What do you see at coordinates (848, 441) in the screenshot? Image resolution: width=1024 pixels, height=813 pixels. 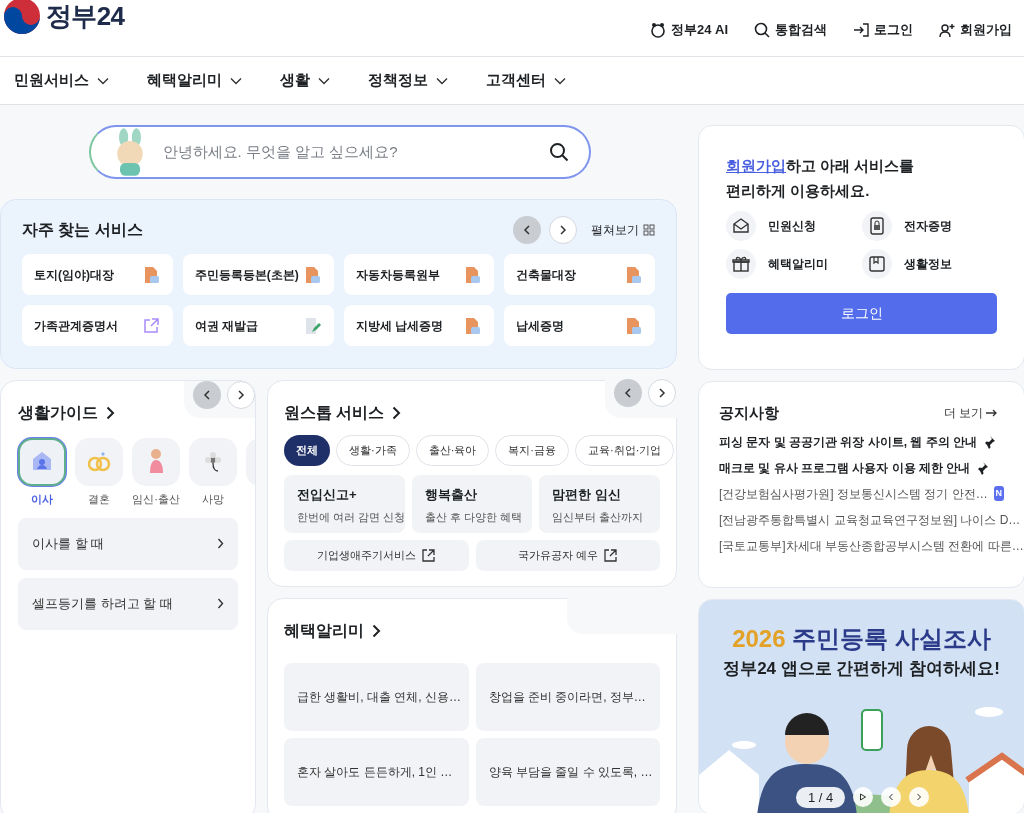 I see `notice-link: 피싱 문자 및 공공기관 위장 사이트, 웹 주의 안내` at bounding box center [848, 441].